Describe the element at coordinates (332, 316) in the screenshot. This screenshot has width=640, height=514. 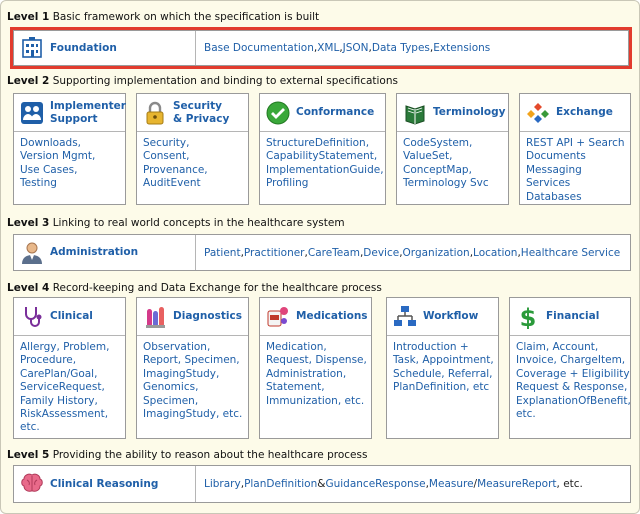
I see `card-title: Medications` at that location.